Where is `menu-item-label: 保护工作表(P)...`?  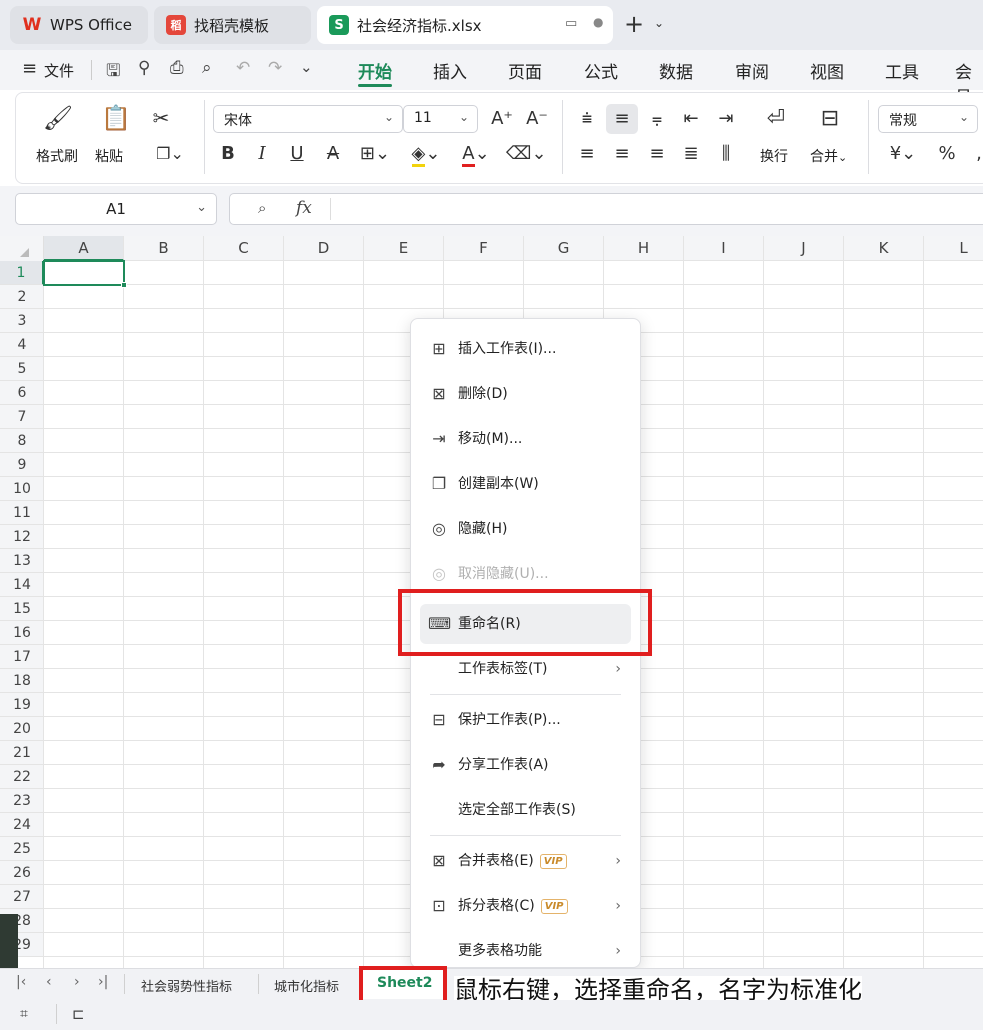
menu-item-label: 保护工作表(P)... is located at coordinates (509, 720).